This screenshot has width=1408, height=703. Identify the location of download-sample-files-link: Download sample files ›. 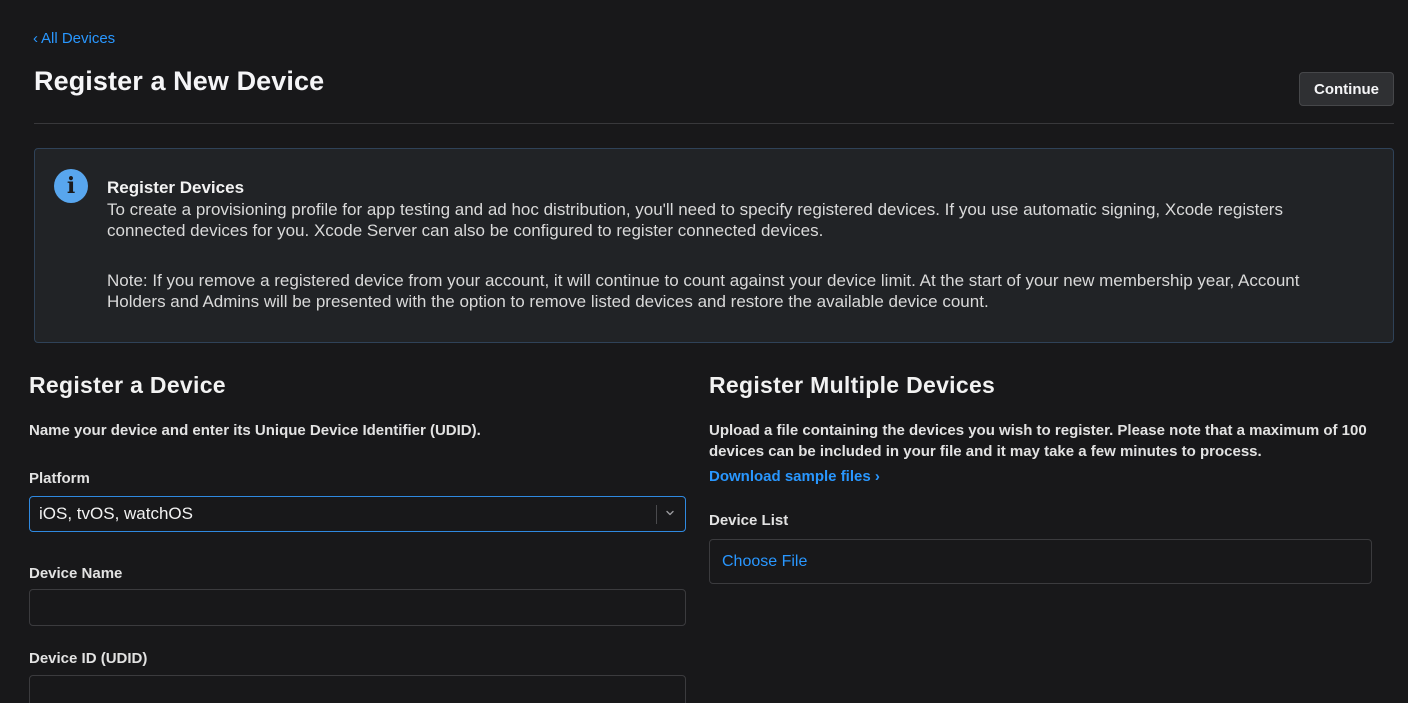
(794, 476).